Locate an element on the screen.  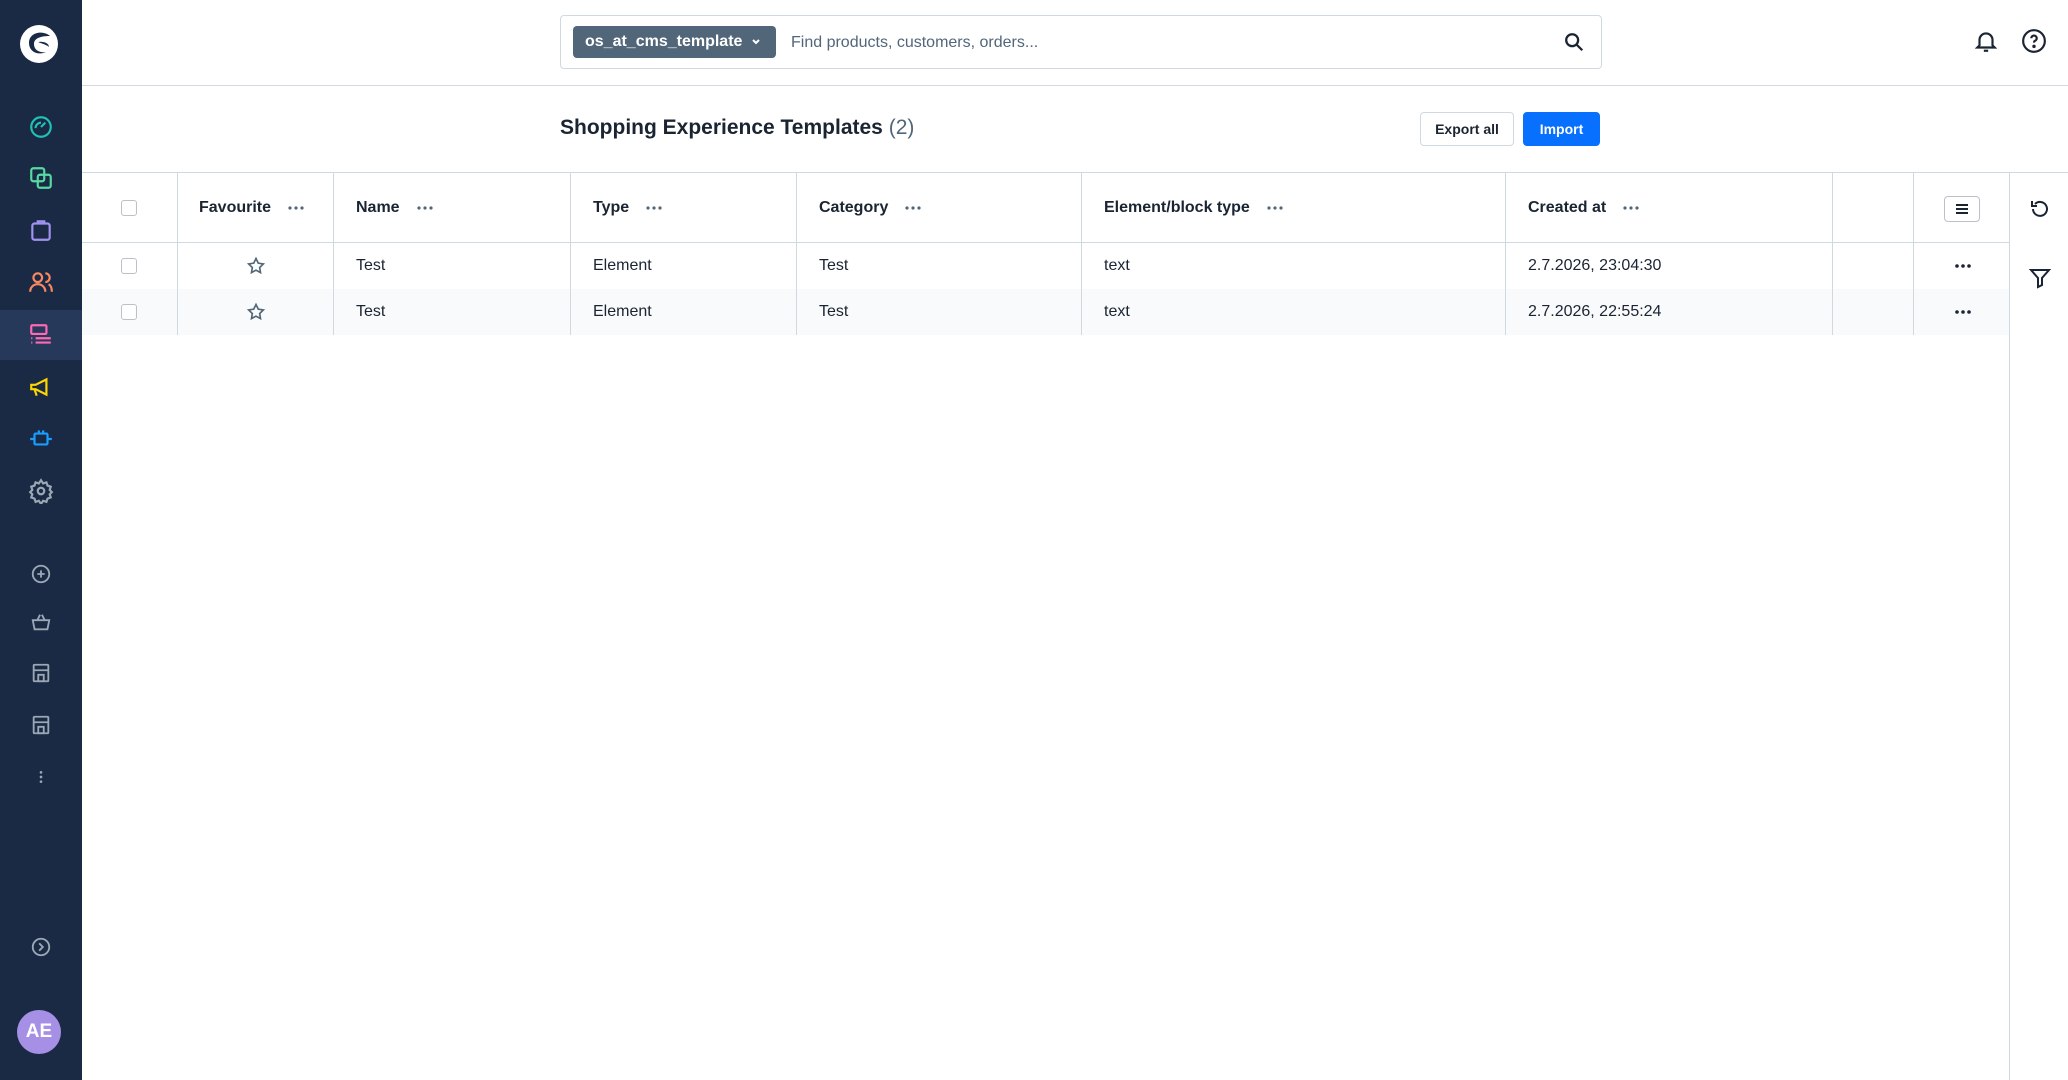
search-type-select: os_at_cms_template is located at coordinates (674, 42).